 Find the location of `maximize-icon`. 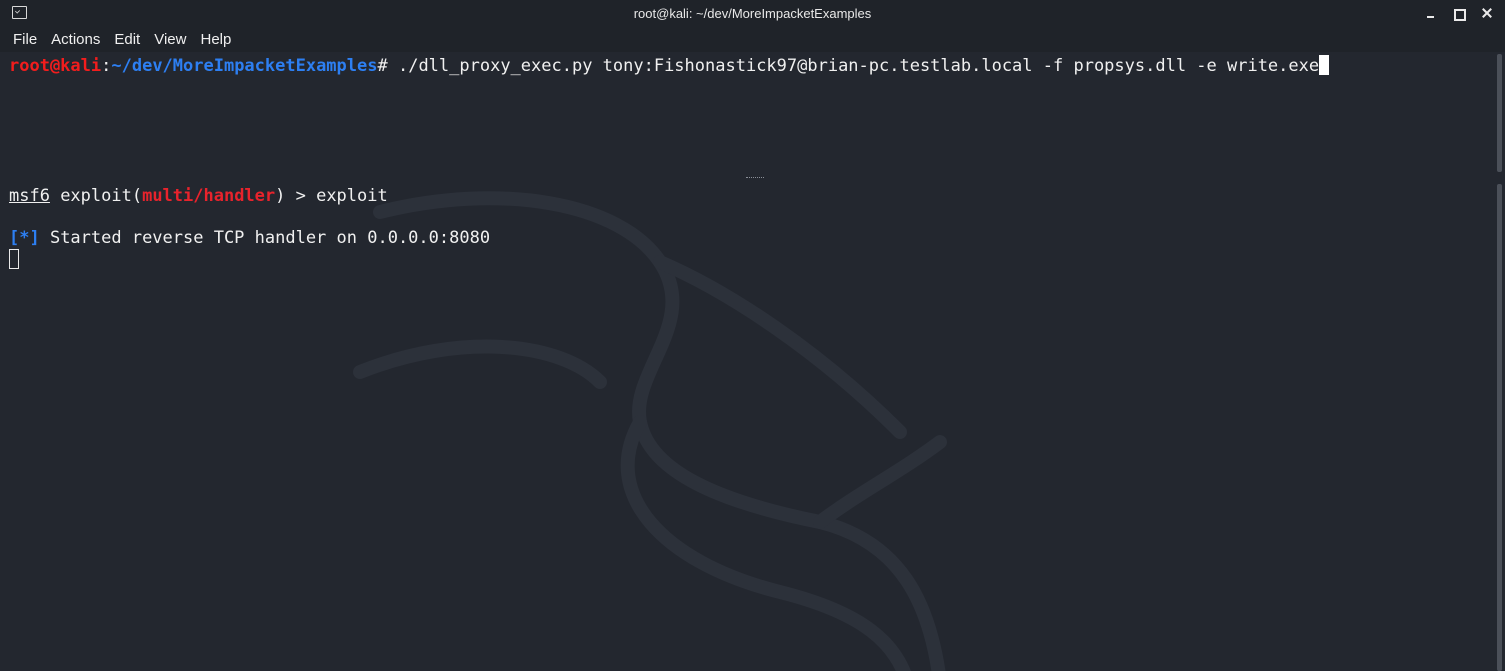

maximize-icon is located at coordinates (1459, 13).